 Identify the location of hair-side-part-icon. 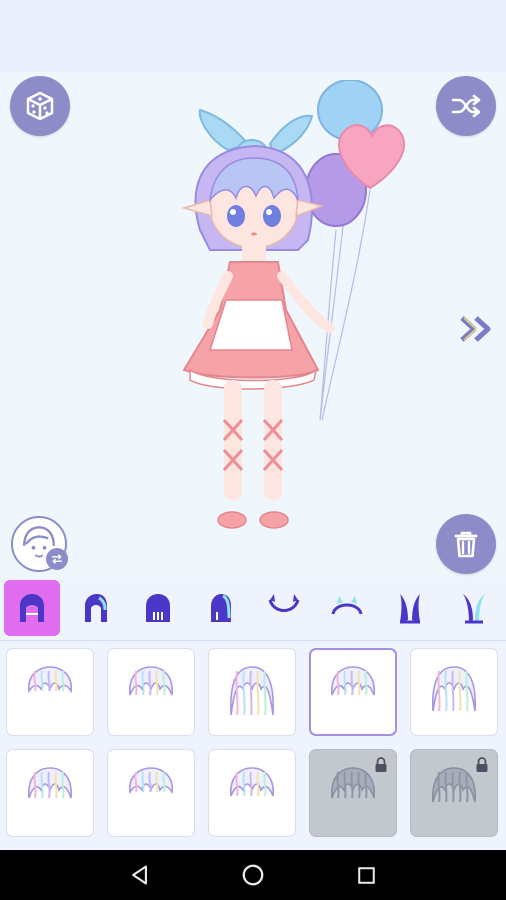
(252, 782).